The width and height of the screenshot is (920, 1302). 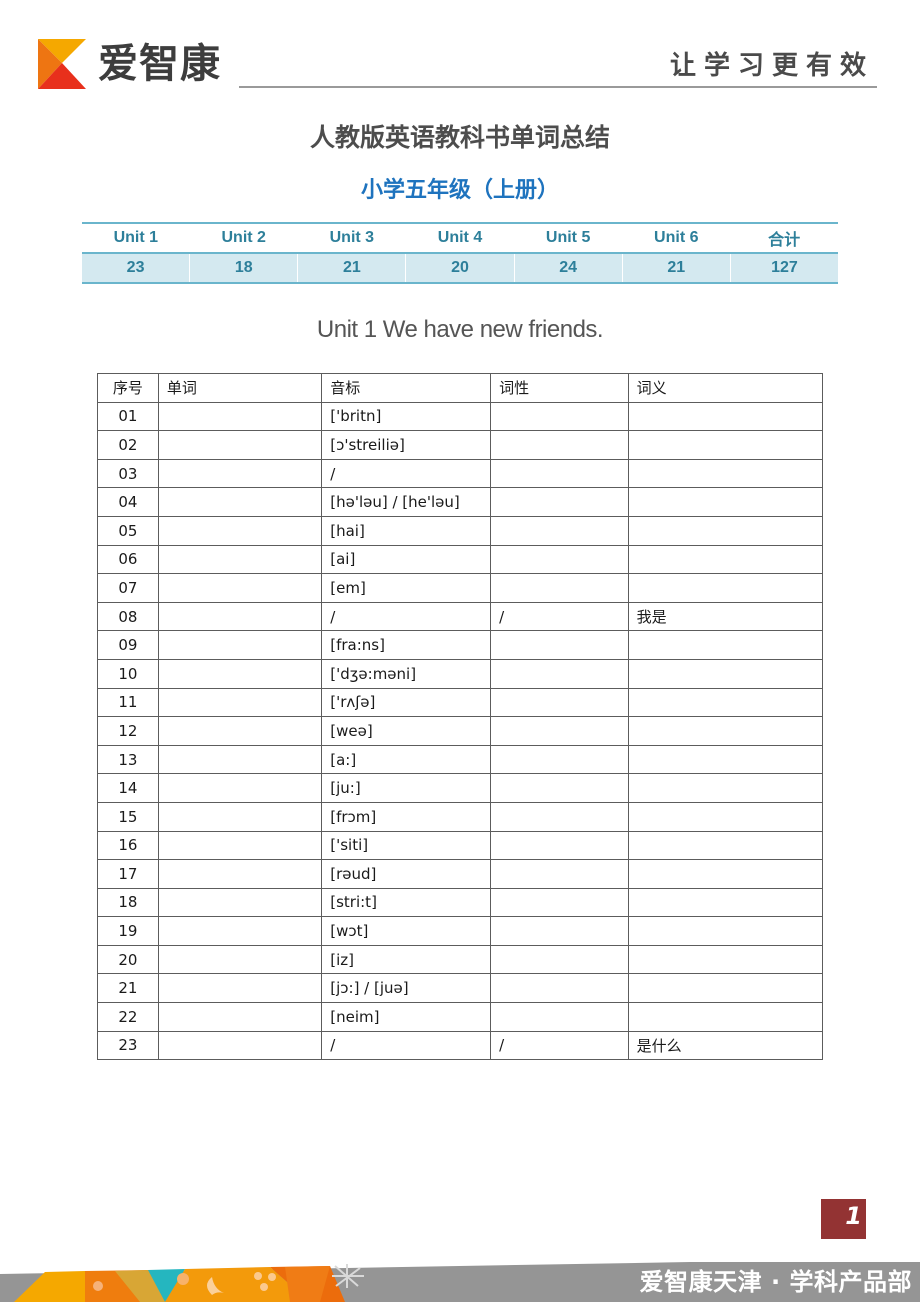 What do you see at coordinates (460, 329) in the screenshot?
I see `unit-title: Unit 1 We have new friends.` at bounding box center [460, 329].